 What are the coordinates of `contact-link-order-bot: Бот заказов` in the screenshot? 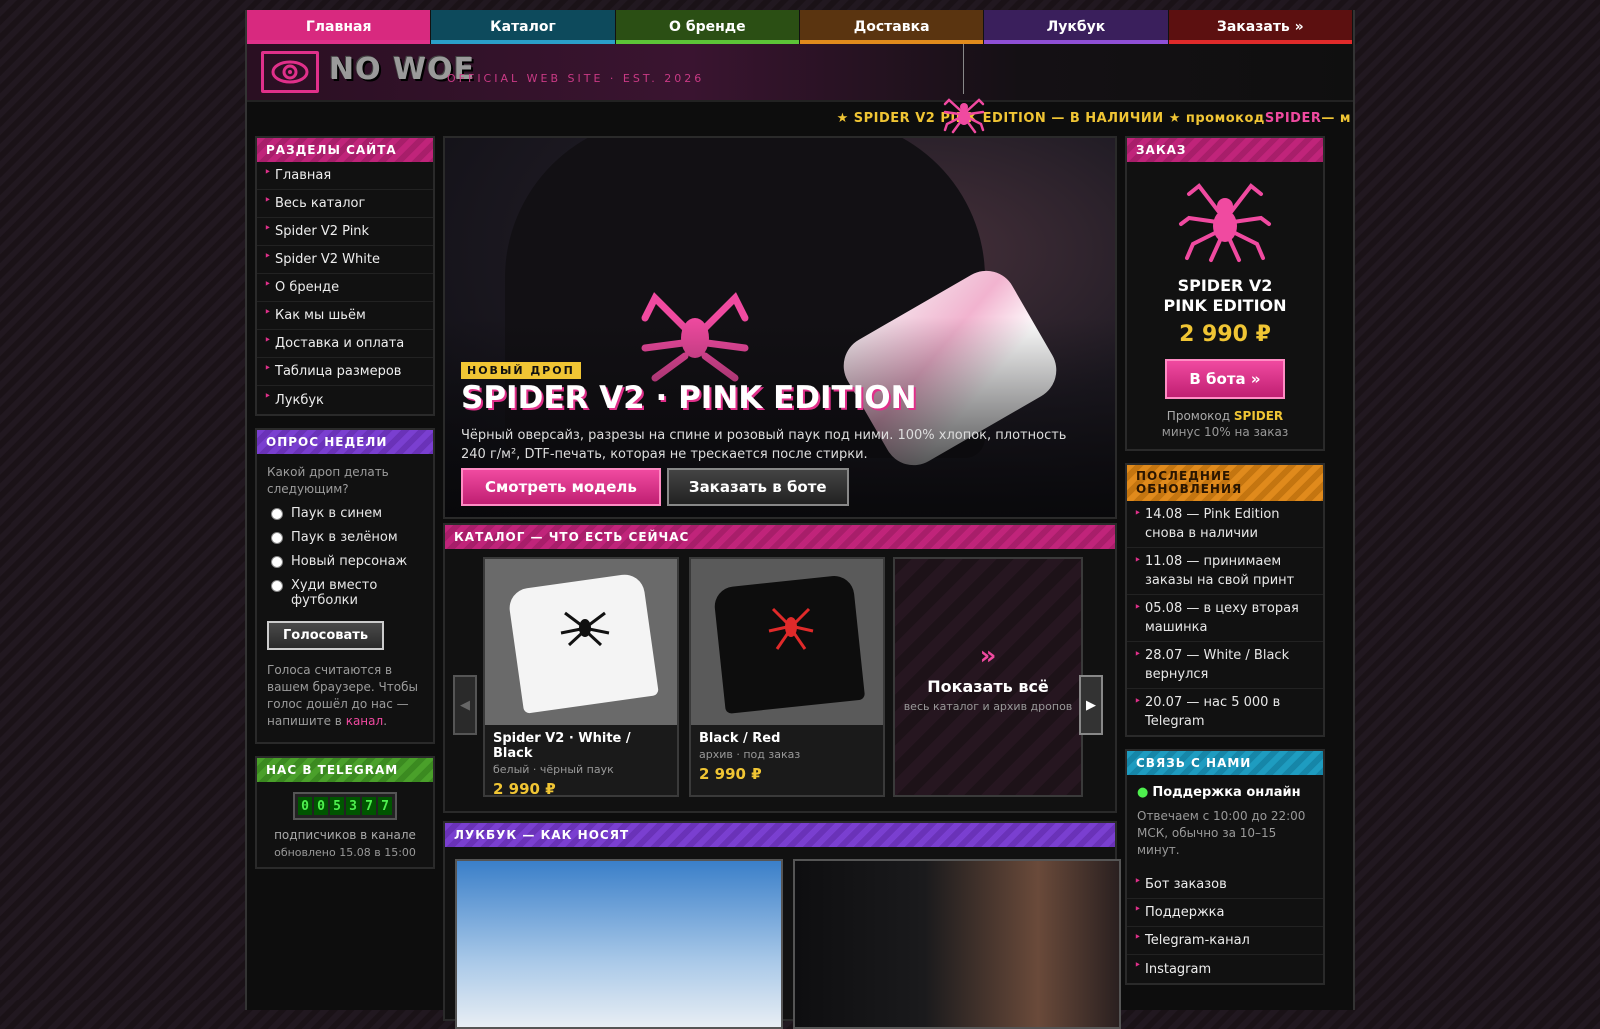 It's located at (1225, 885).